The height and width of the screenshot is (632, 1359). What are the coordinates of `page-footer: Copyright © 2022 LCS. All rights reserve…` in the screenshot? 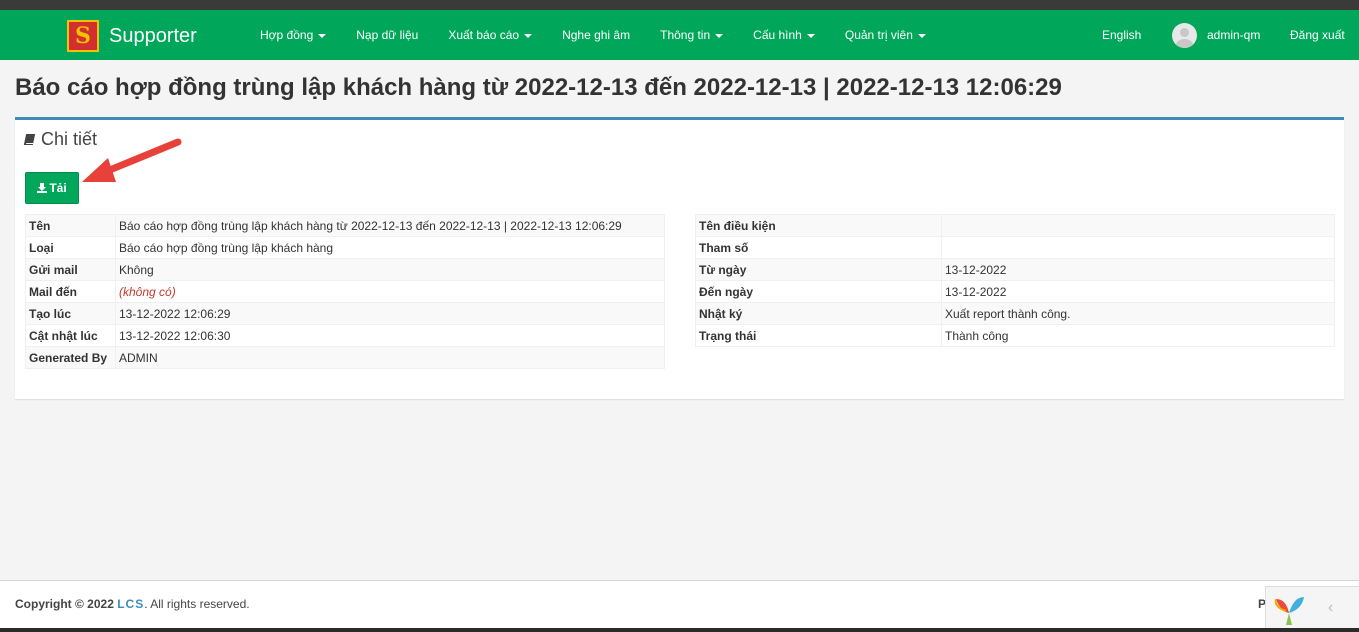 It's located at (679, 604).